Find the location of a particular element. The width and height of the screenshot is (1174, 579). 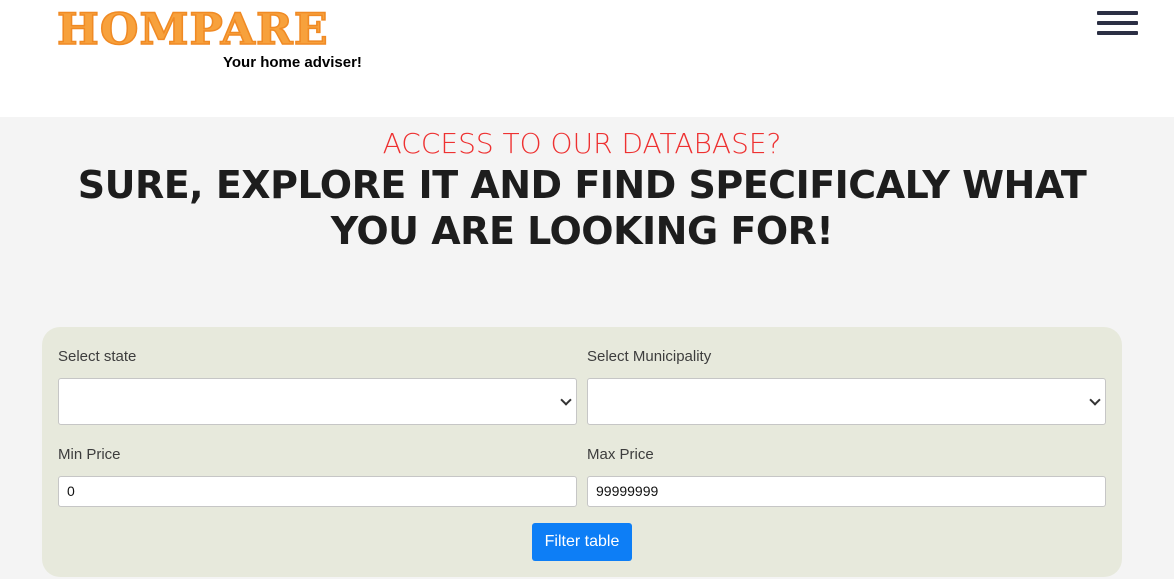

municipality-label: Select Municipality is located at coordinates (649, 356).